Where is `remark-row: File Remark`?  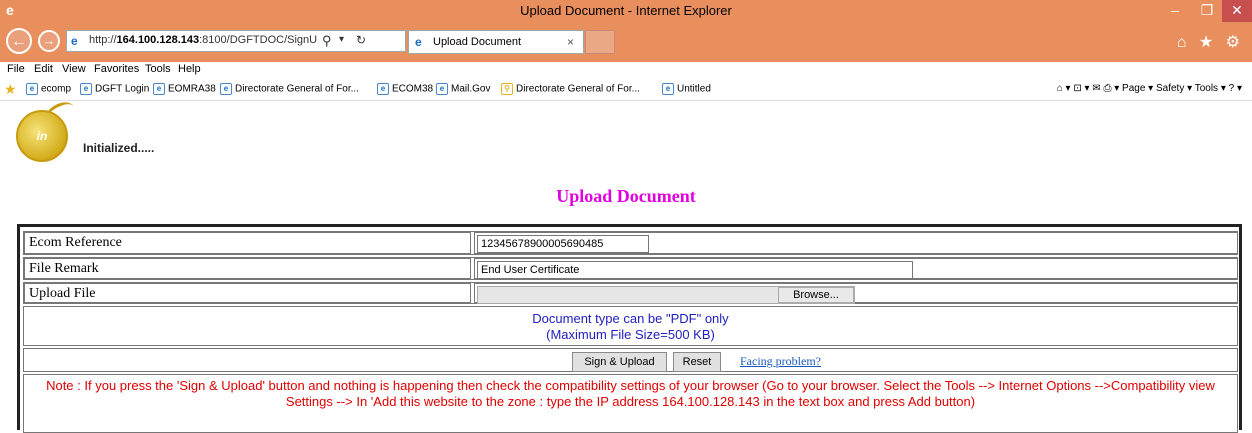
remark-row: File Remark is located at coordinates (630, 268).